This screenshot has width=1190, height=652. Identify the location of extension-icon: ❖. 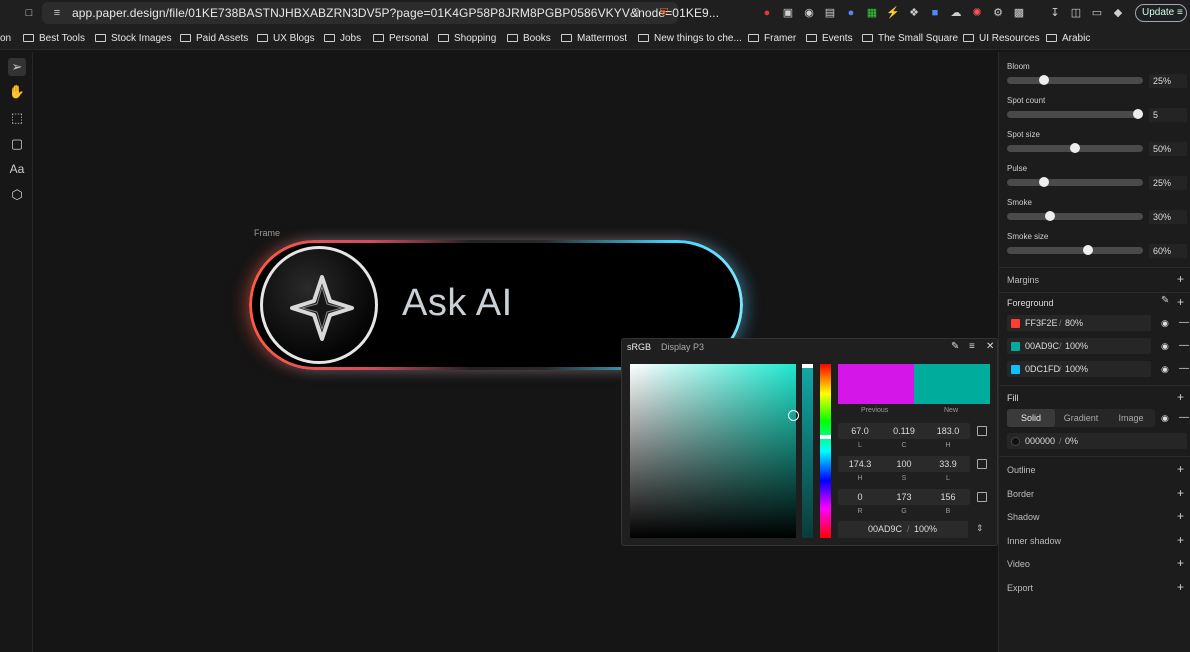
(914, 13).